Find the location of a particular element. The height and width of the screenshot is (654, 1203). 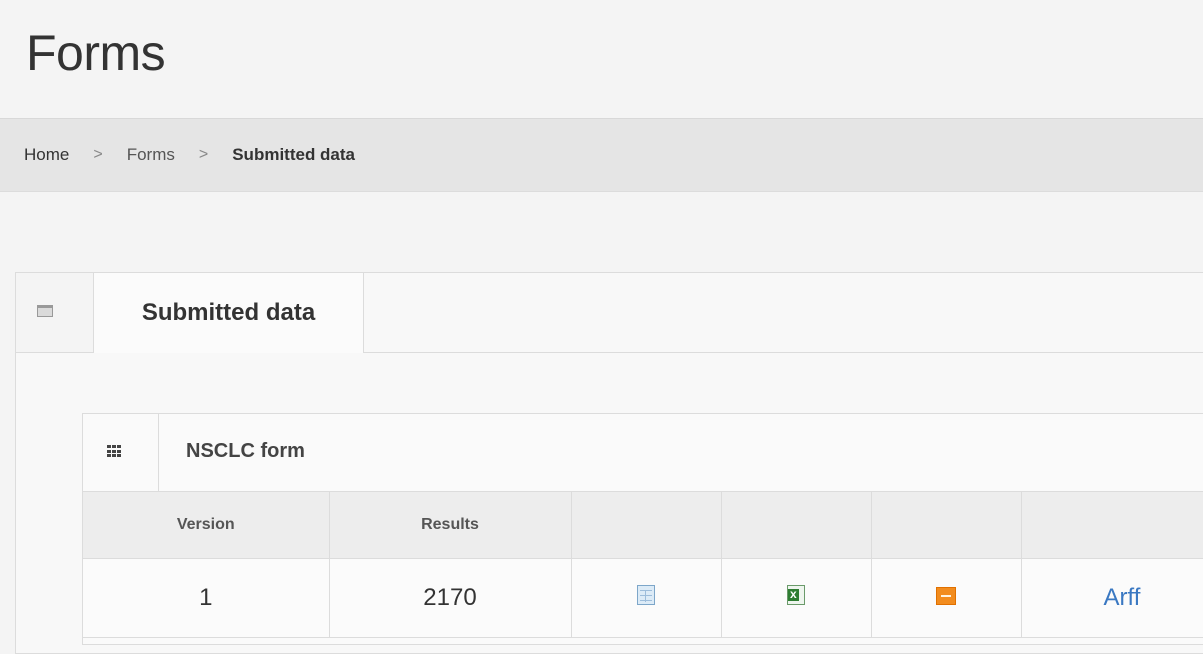

xml-export-cell is located at coordinates (946, 598).